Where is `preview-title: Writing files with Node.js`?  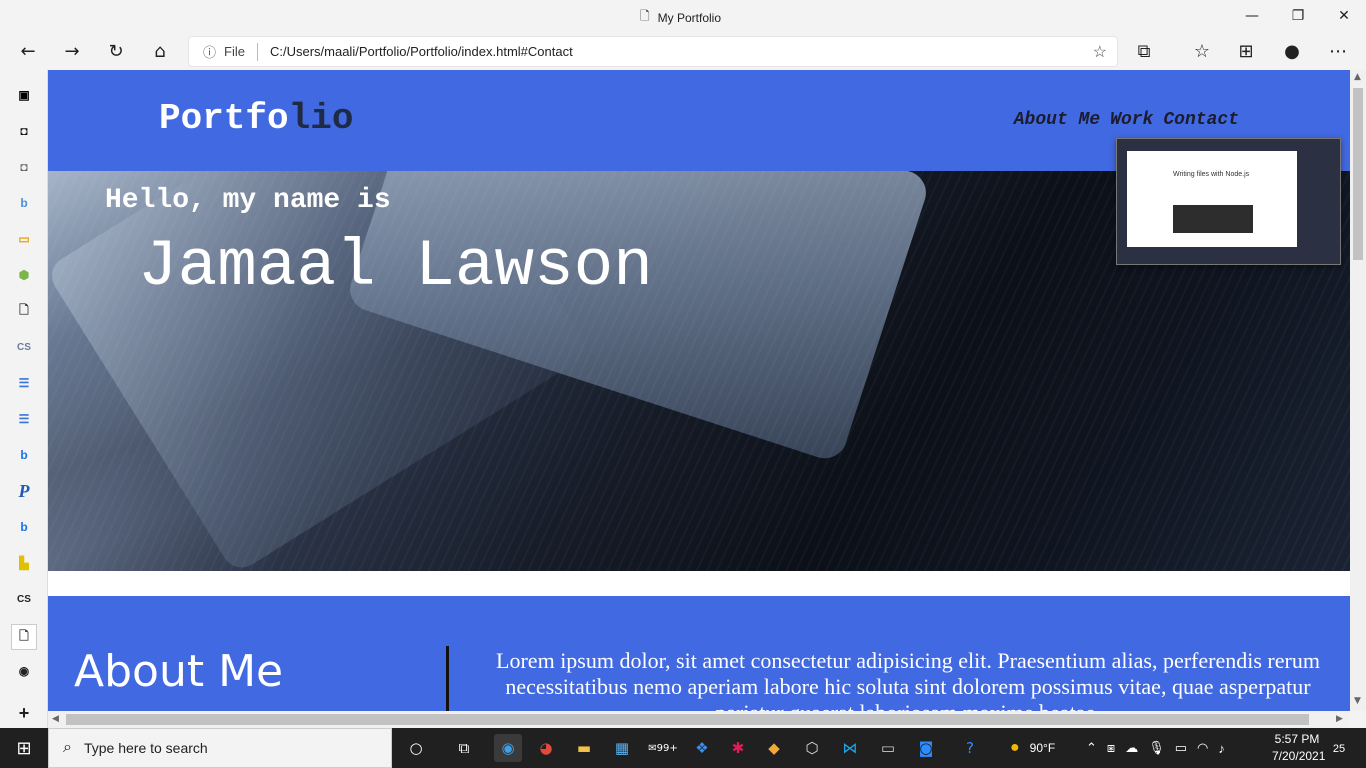 preview-title: Writing files with Node.js is located at coordinates (1211, 174).